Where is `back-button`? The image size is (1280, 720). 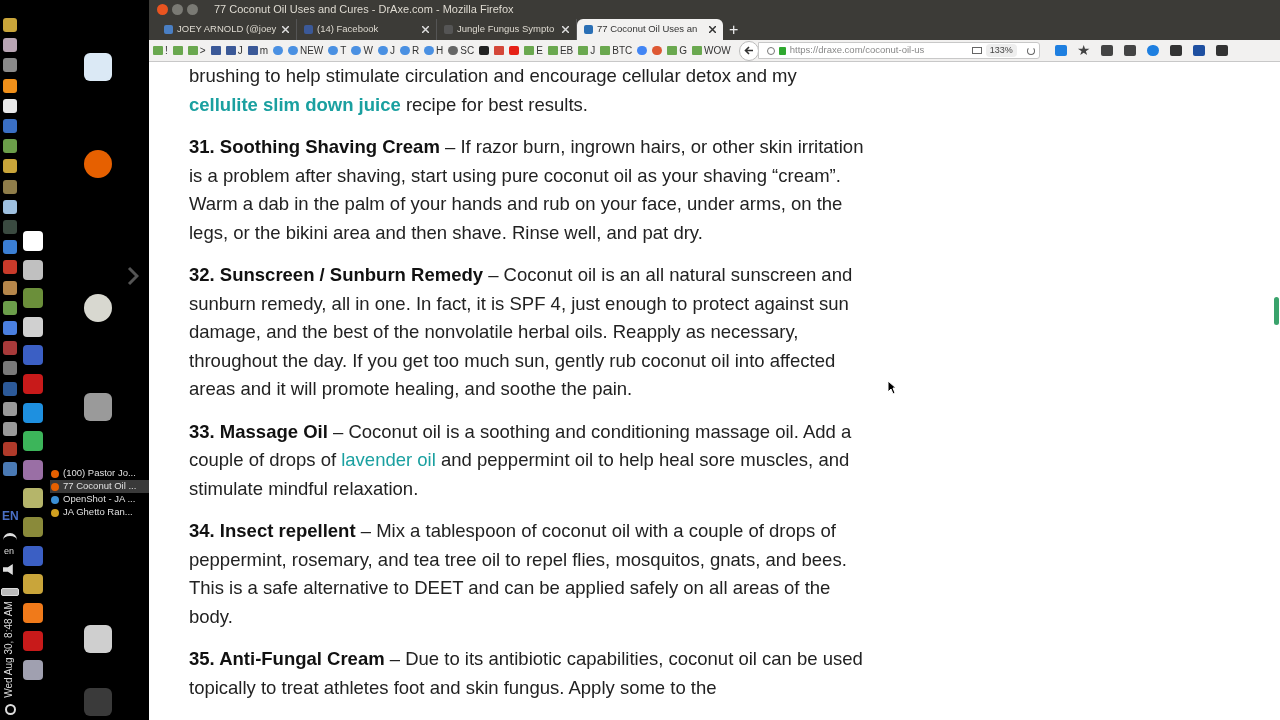 back-button is located at coordinates (748, 50).